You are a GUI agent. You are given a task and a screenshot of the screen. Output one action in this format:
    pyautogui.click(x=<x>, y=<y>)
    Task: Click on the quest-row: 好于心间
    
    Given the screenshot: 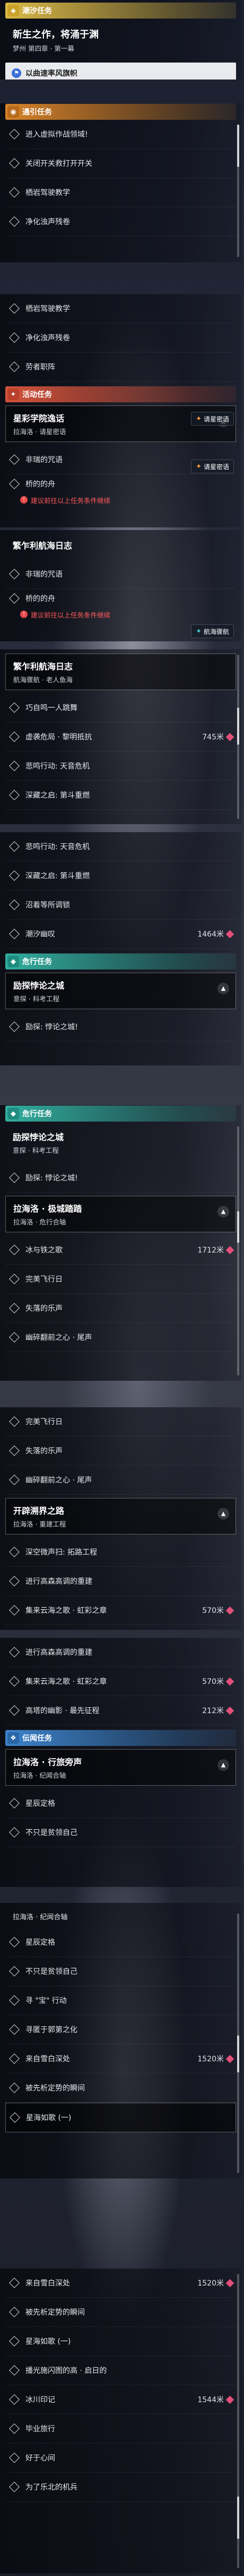 What is the action you would take?
    pyautogui.click(x=121, y=2458)
    